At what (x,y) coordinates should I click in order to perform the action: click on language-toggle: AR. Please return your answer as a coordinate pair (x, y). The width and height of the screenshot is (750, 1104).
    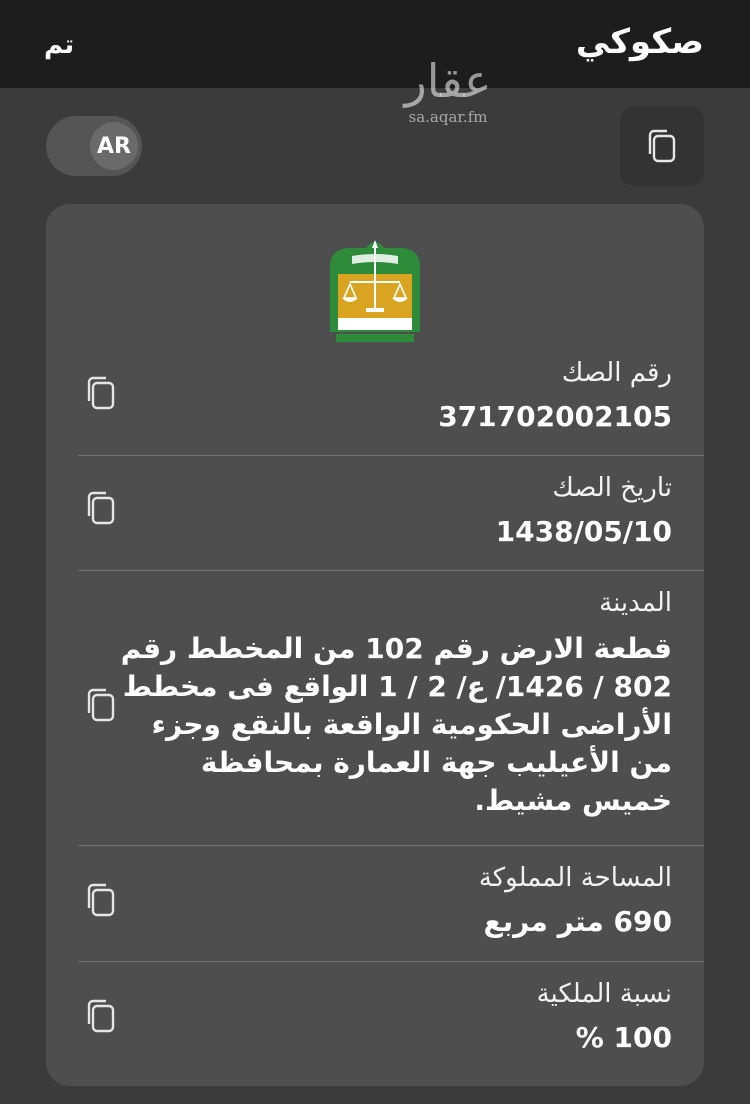
    Looking at the image, I should click on (94, 146).